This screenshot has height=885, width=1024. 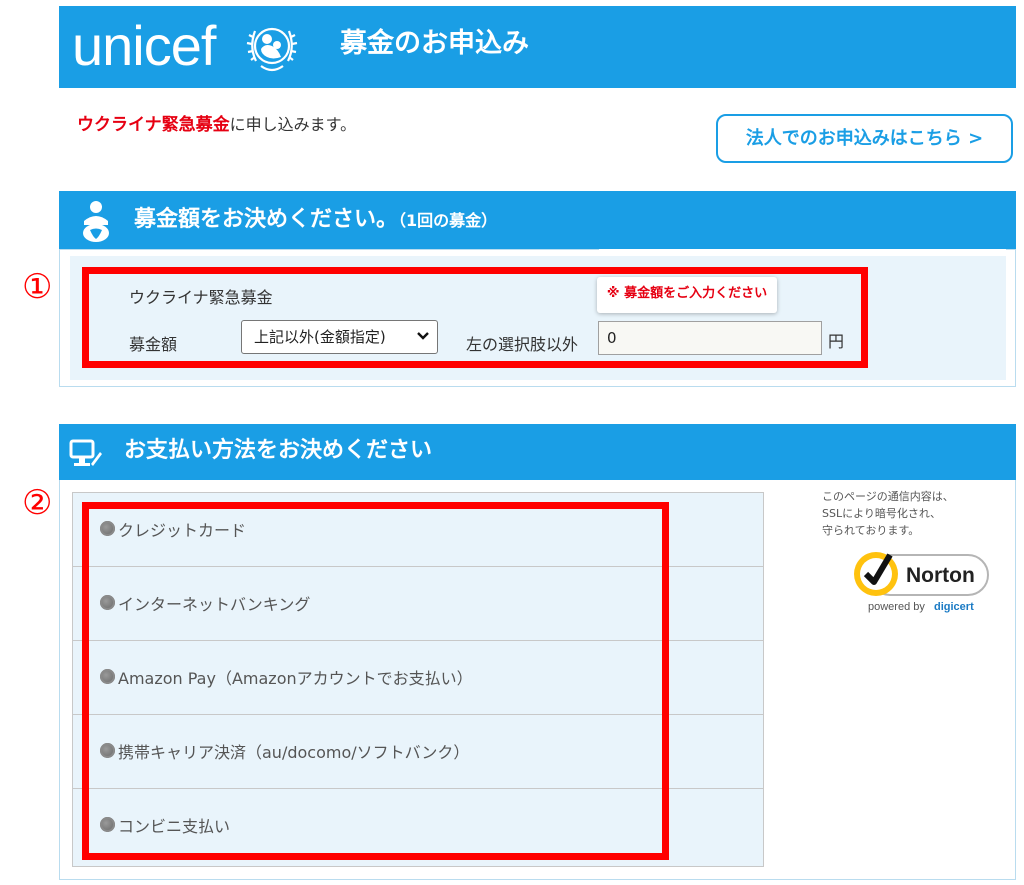 I want to click on payment-option-internet-banking: インターネットバンキング, so click(x=418, y=604).